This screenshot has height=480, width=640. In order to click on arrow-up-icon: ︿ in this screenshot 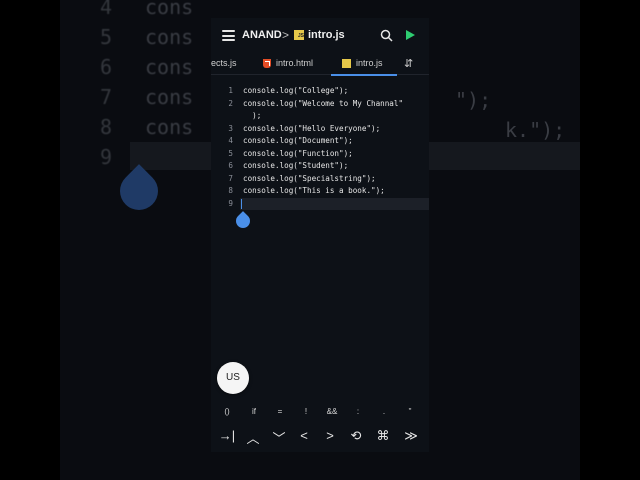, I will do `click(253, 437)`.